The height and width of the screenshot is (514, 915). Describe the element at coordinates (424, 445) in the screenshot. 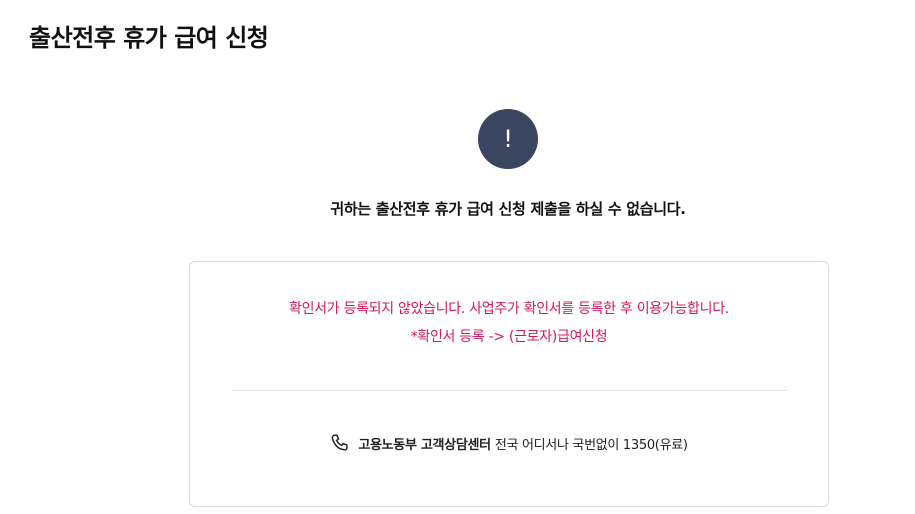

I see `contact-center-name: 고용노동부 고객상담센터` at that location.